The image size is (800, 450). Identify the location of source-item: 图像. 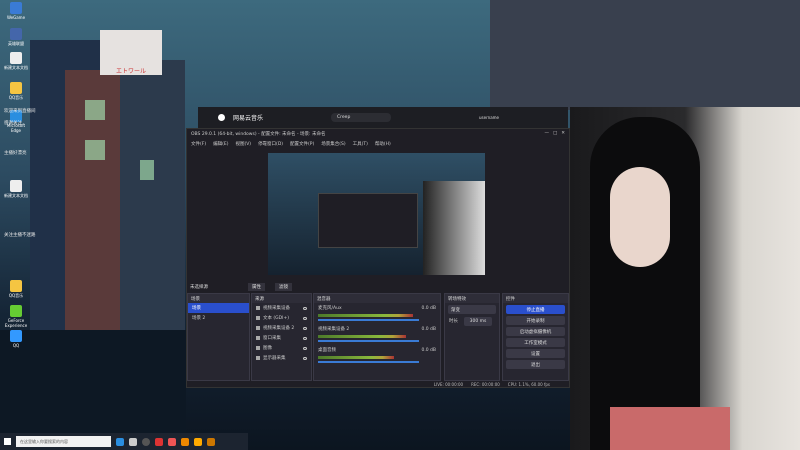
(281, 348).